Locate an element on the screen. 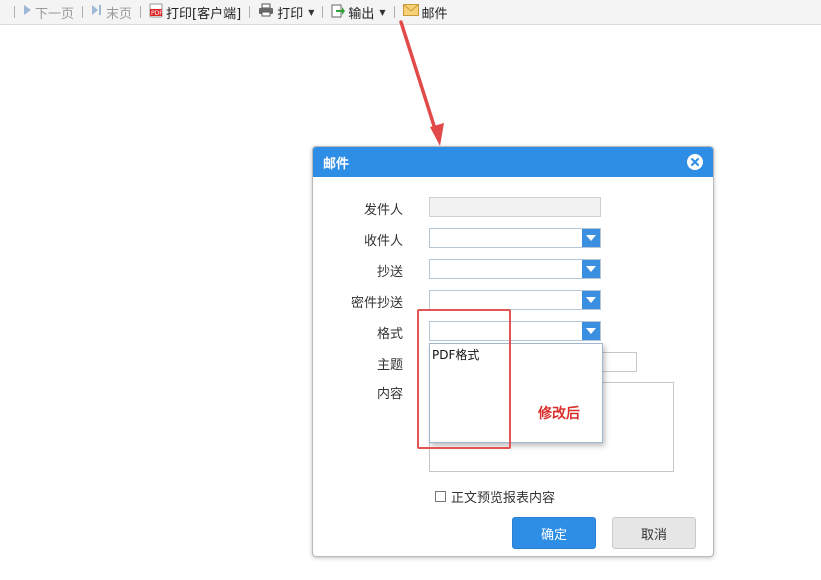 The width and height of the screenshot is (821, 580). cc-combobox is located at coordinates (515, 269).